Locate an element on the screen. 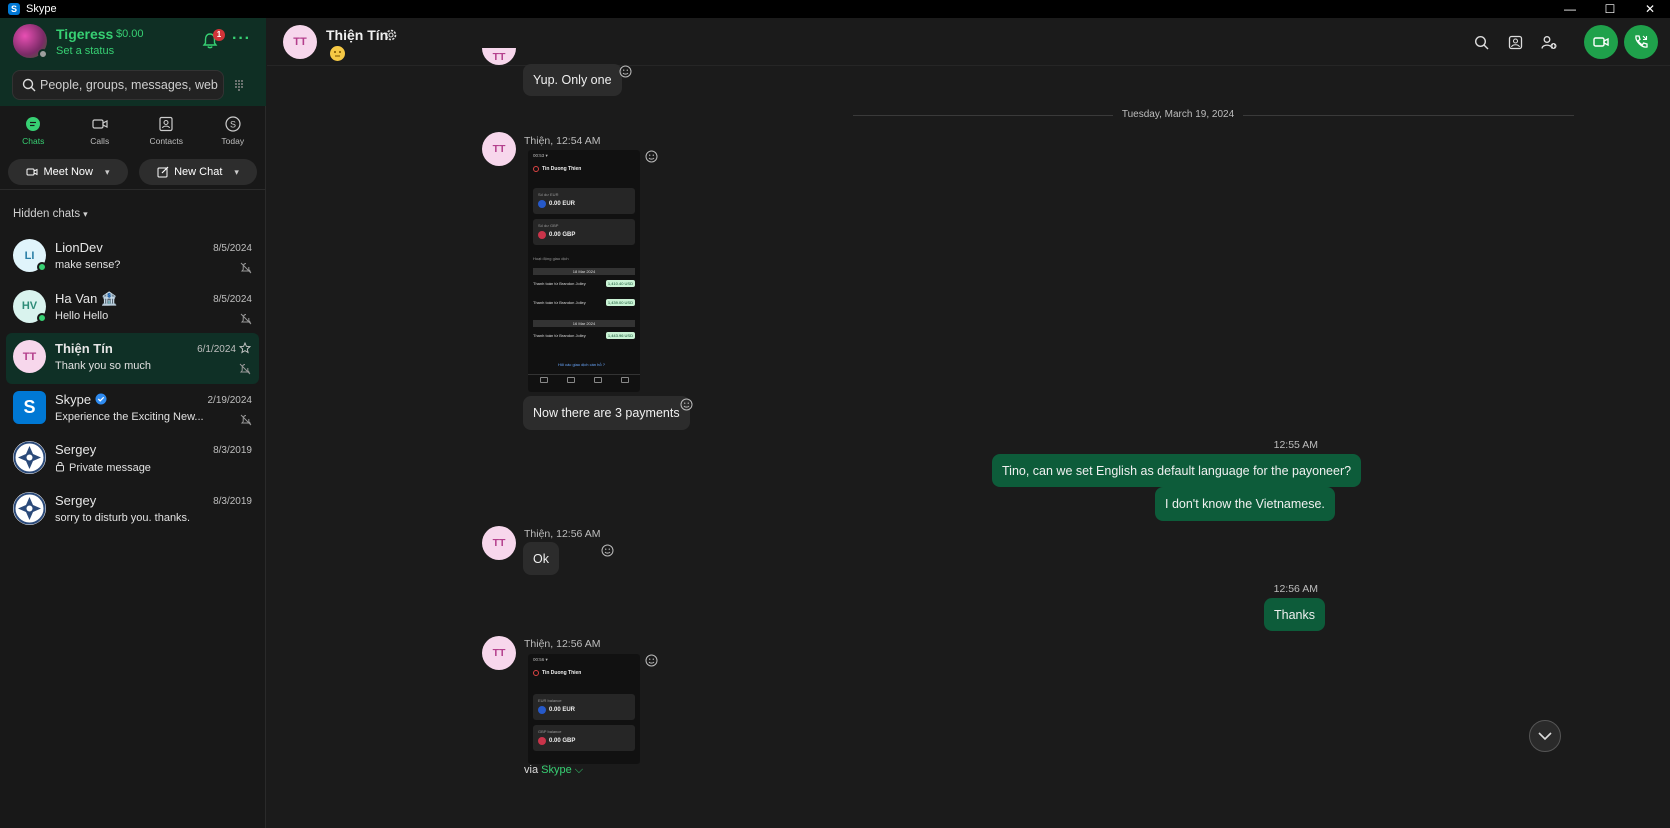  chat-date: 6/1/2024 is located at coordinates (216, 349).